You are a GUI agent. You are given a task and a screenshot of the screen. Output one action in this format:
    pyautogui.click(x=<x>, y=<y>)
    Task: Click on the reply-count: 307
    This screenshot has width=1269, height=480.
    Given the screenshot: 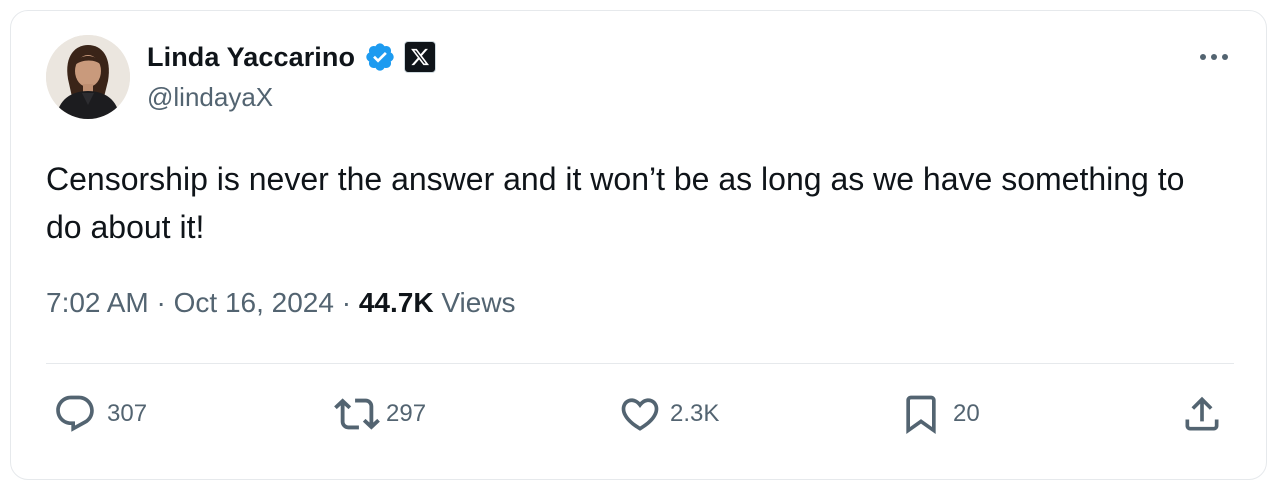 What is the action you would take?
    pyautogui.click(x=127, y=413)
    